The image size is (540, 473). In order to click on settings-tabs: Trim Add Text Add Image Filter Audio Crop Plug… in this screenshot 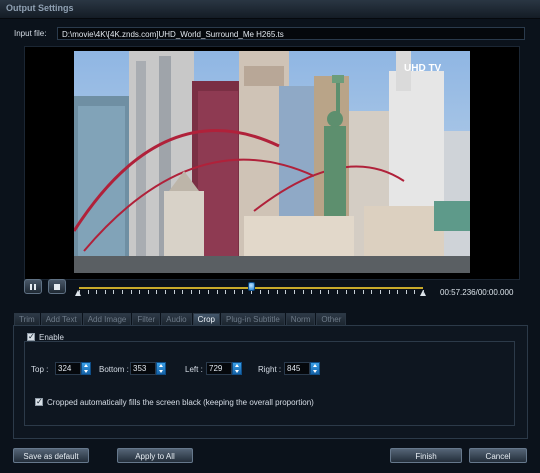, I will do `click(180, 319)`.